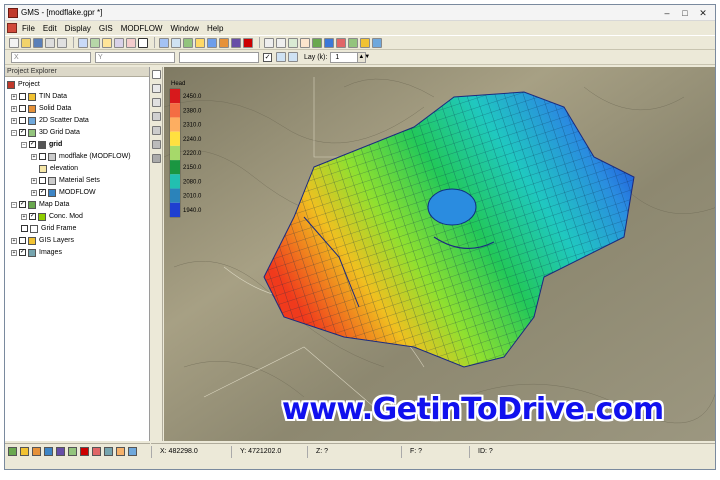 The width and height of the screenshot is (720, 480). What do you see at coordinates (212, 42) in the screenshot?
I see `run-model-icon` at bounding box center [212, 42].